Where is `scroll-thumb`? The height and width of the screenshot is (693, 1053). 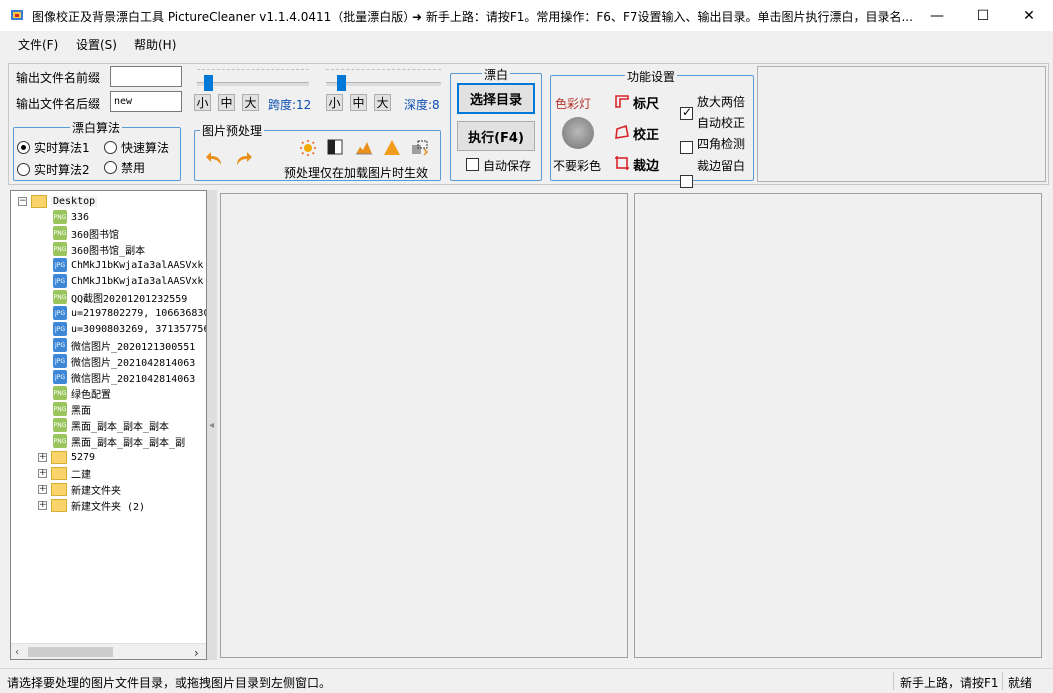 scroll-thumb is located at coordinates (70, 652).